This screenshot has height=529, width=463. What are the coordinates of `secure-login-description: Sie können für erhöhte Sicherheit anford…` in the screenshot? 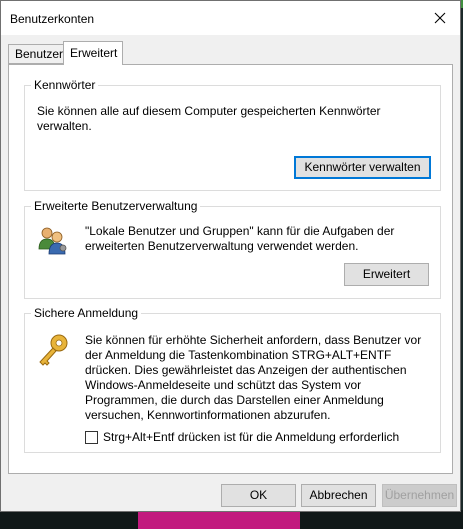 It's located at (253, 377).